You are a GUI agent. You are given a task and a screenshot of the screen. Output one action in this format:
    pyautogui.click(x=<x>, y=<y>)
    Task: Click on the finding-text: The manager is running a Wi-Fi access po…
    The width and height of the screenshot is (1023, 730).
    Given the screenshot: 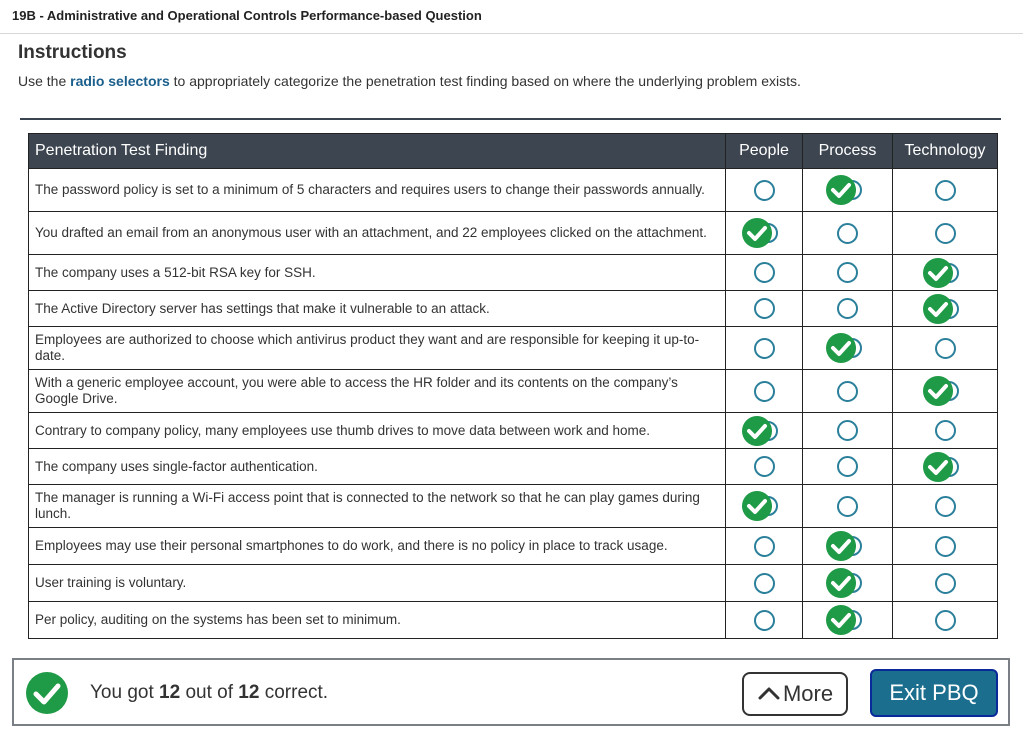 What is the action you would take?
    pyautogui.click(x=377, y=506)
    